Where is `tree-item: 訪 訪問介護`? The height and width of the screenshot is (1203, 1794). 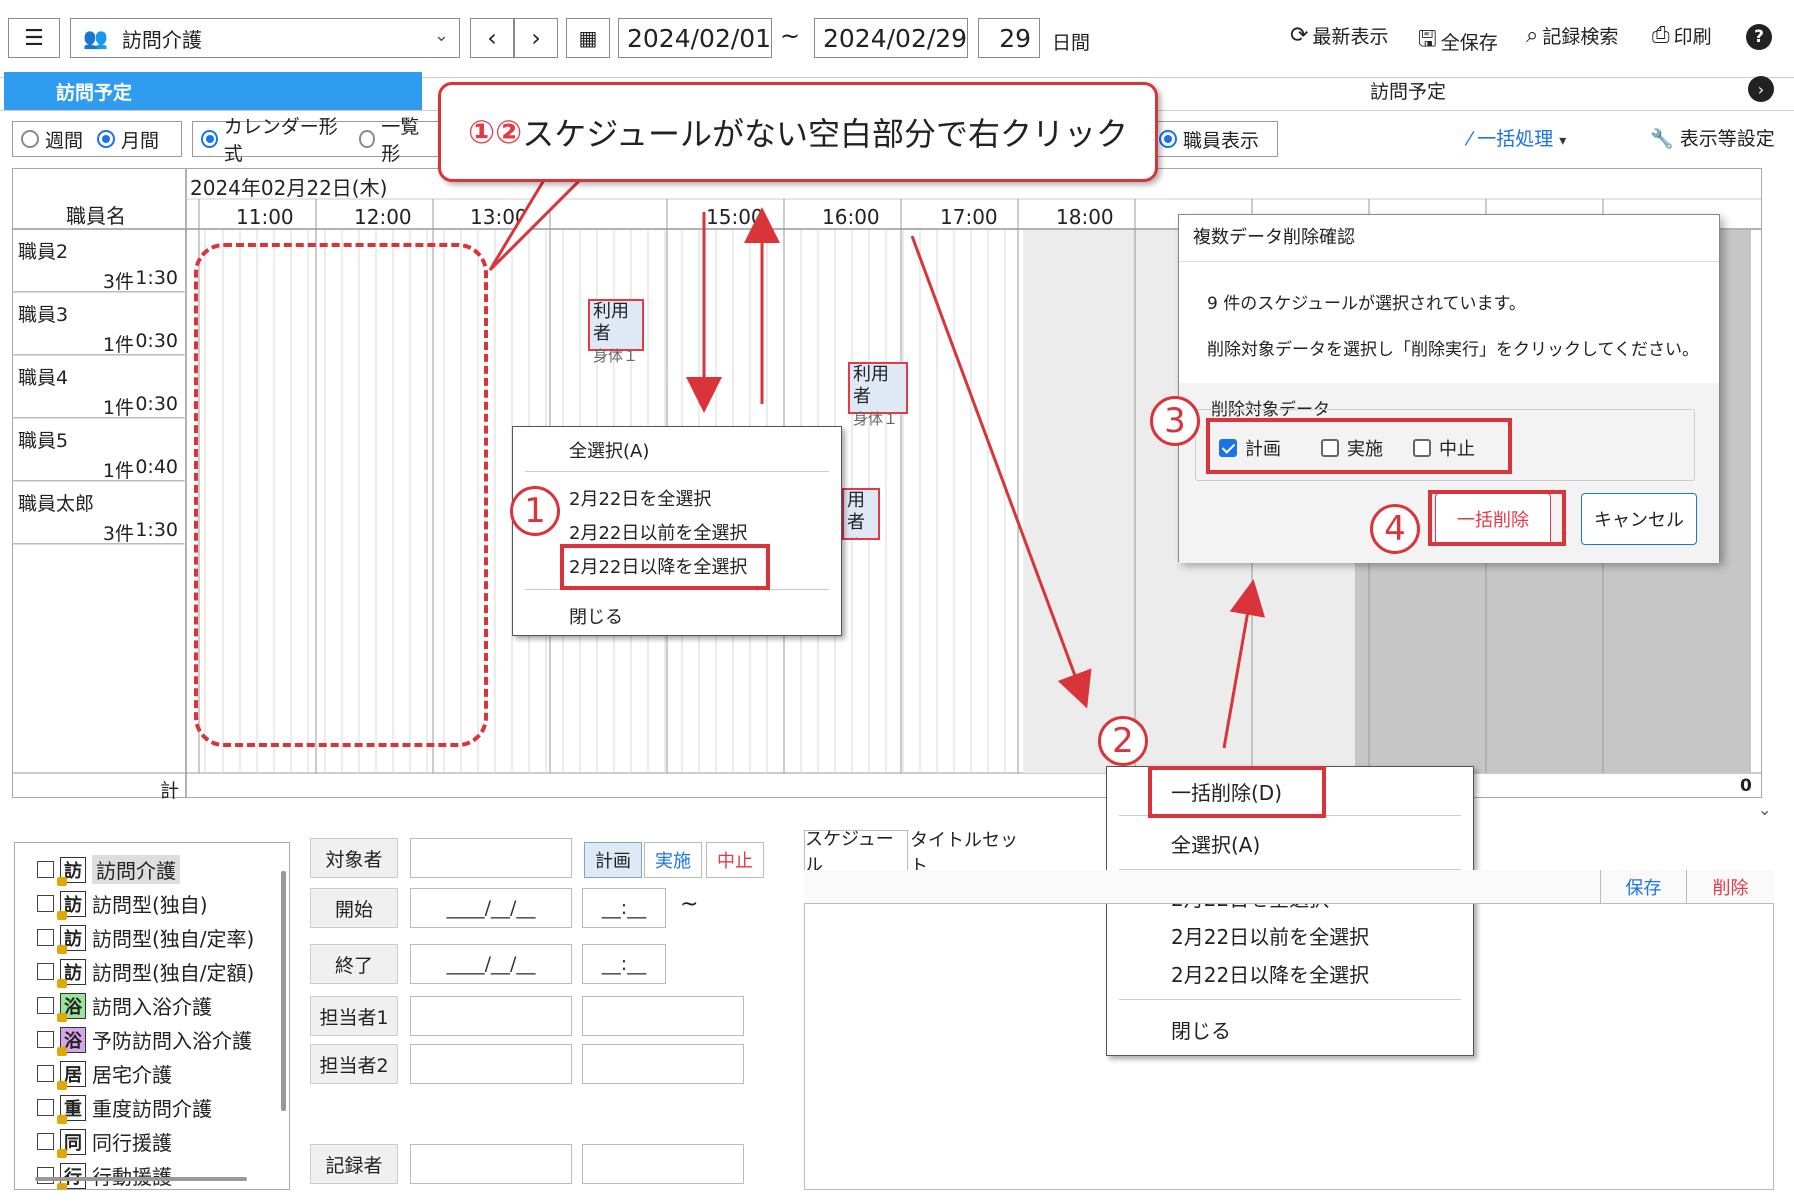 tree-item: 訪 訪問介護 is located at coordinates (108, 870).